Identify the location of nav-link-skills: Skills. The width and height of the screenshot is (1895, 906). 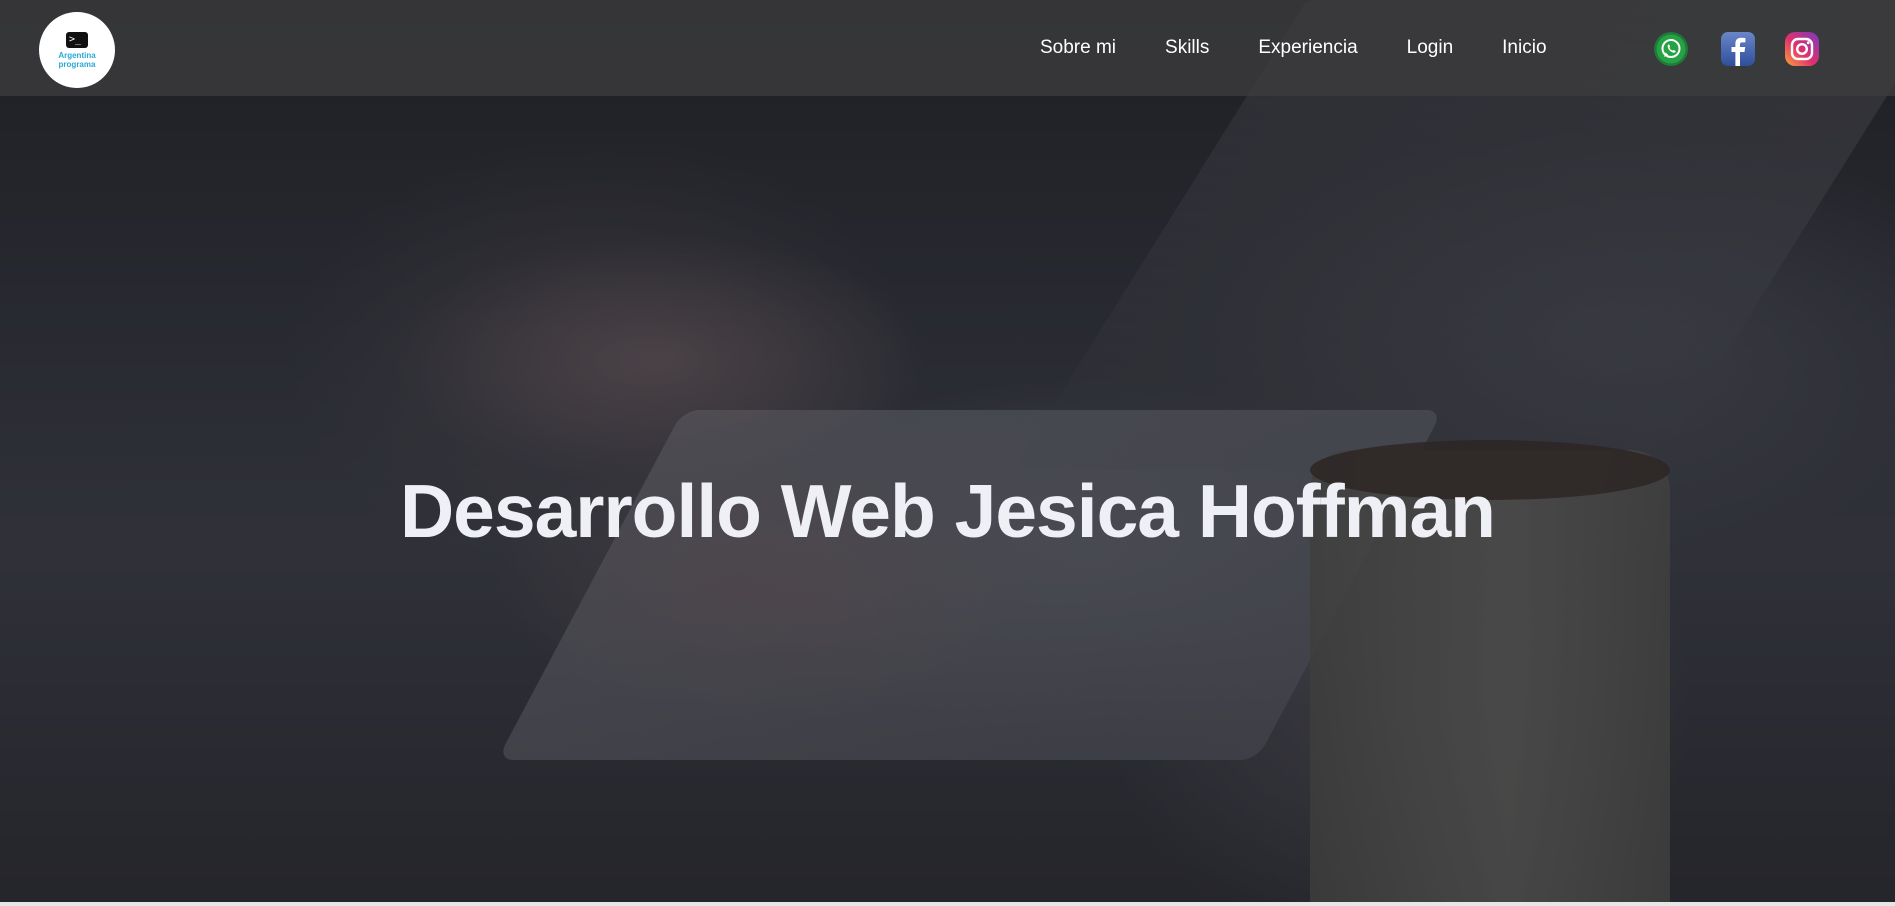
(1187, 48).